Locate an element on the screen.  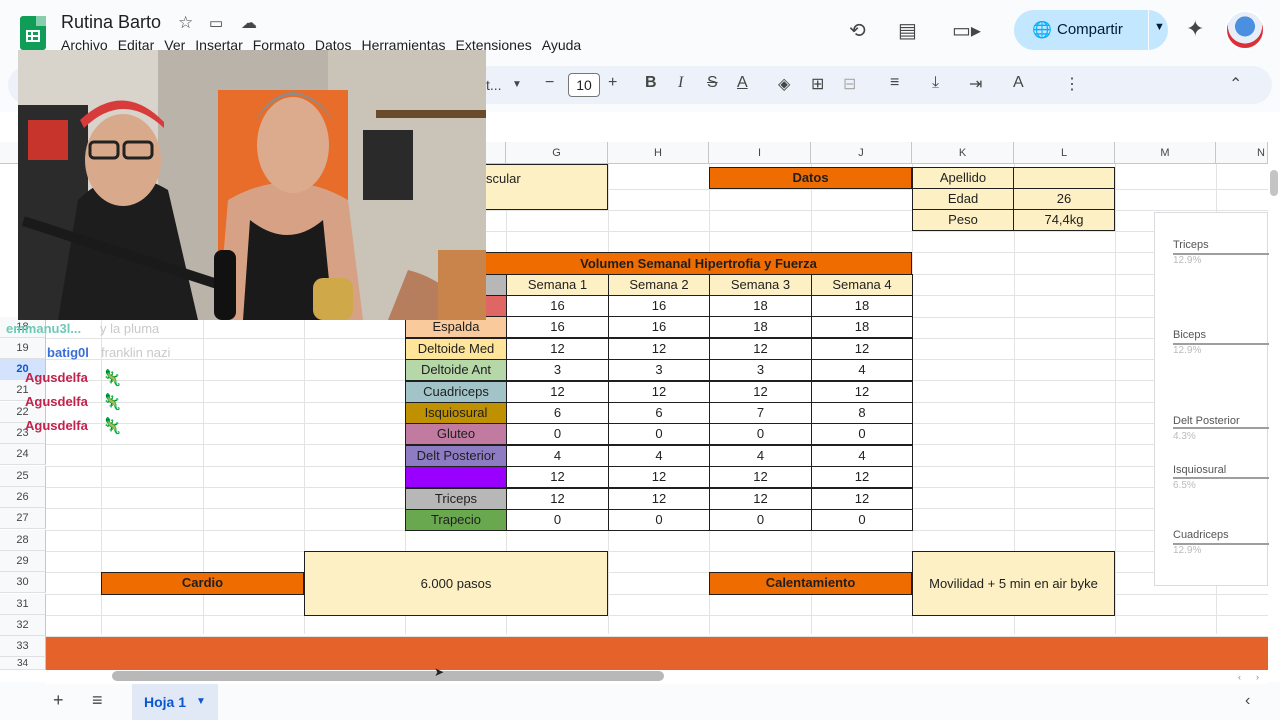
font-chevron-icon: ▼ is located at coordinates (517, 84).